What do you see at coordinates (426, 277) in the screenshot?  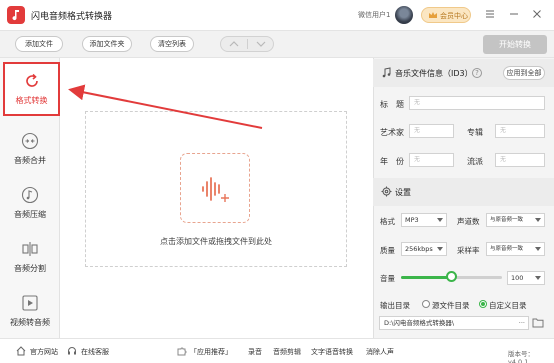 I see `volume-slider-fill` at bounding box center [426, 277].